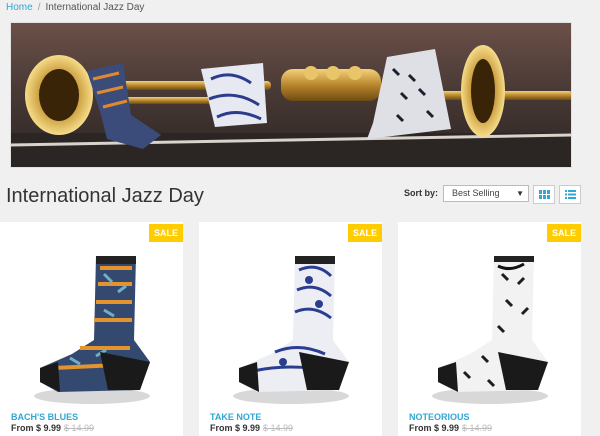  I want to click on breadcrumb-home-link: Home, so click(19, 7).